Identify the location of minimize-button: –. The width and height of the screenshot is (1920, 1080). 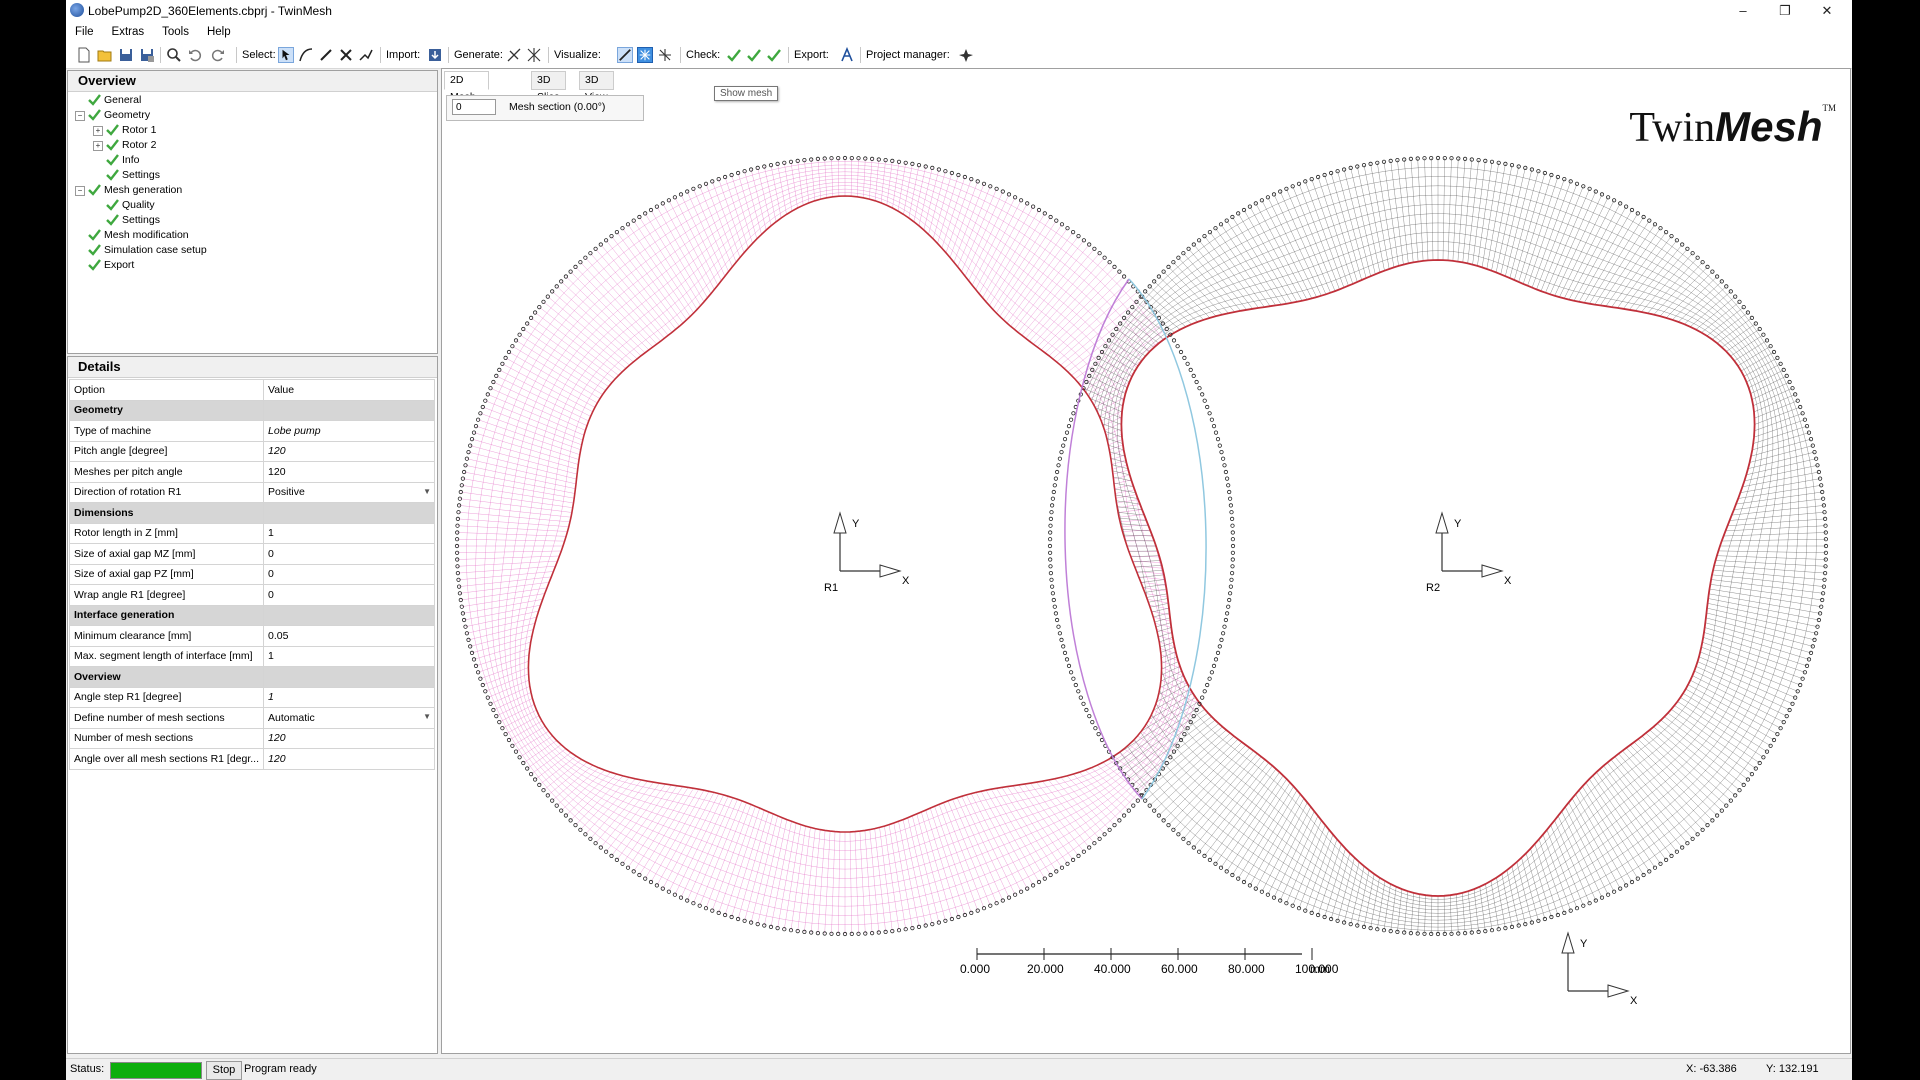
(1743, 11).